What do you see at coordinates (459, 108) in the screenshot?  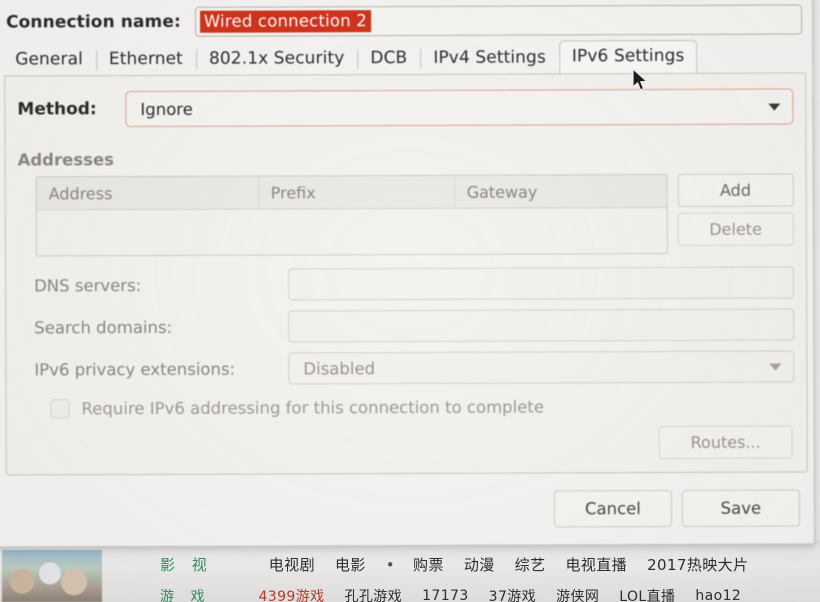 I see `method-dropdown: Ignore` at bounding box center [459, 108].